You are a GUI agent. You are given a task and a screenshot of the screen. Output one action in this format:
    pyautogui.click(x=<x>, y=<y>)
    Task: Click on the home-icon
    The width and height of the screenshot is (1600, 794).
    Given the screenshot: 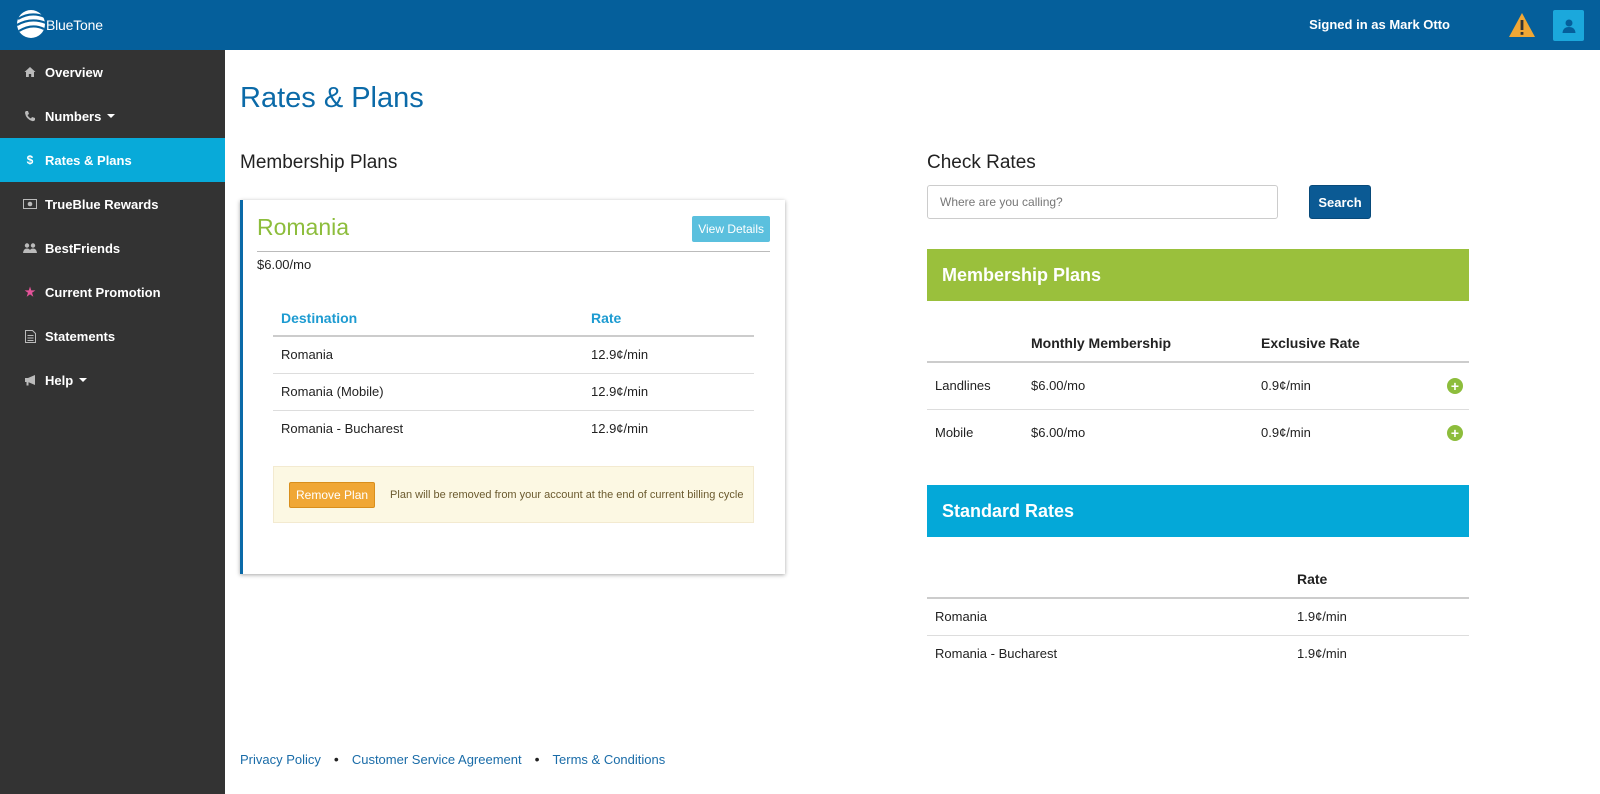 What is the action you would take?
    pyautogui.click(x=30, y=72)
    